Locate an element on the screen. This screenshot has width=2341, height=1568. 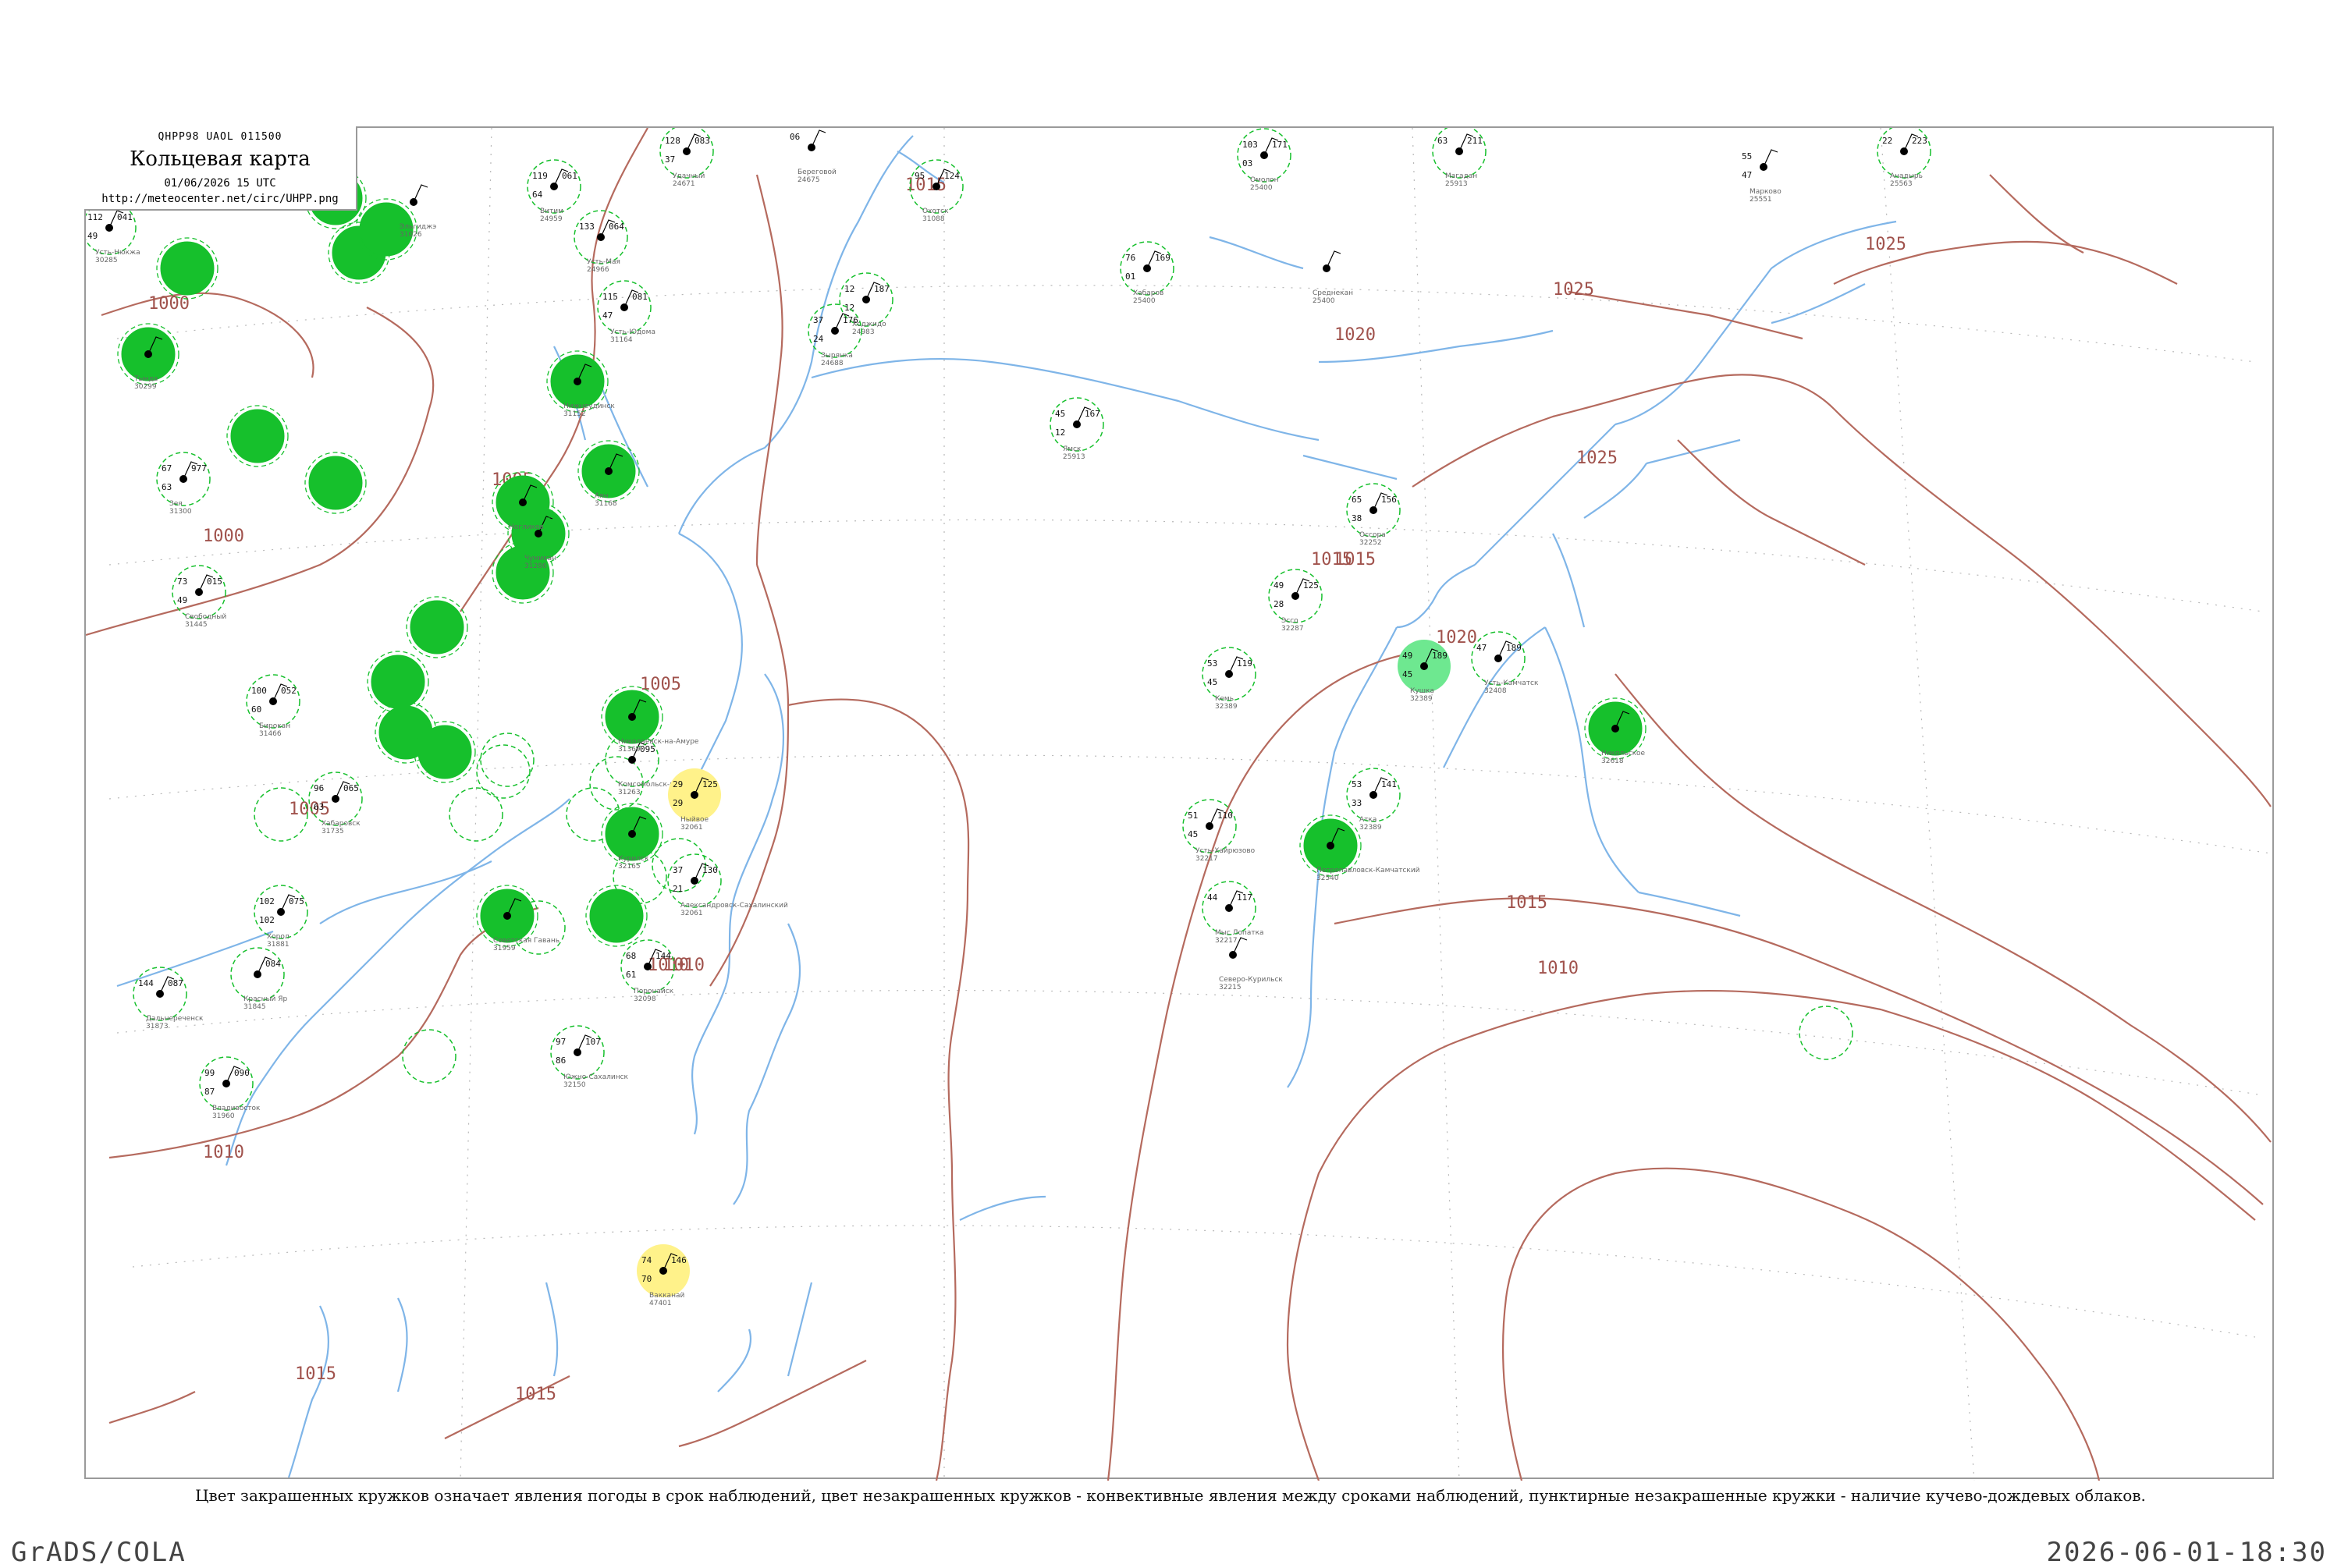
station-marker: 45 167 12 Ямск25913 is located at coordinates (1077, 429).